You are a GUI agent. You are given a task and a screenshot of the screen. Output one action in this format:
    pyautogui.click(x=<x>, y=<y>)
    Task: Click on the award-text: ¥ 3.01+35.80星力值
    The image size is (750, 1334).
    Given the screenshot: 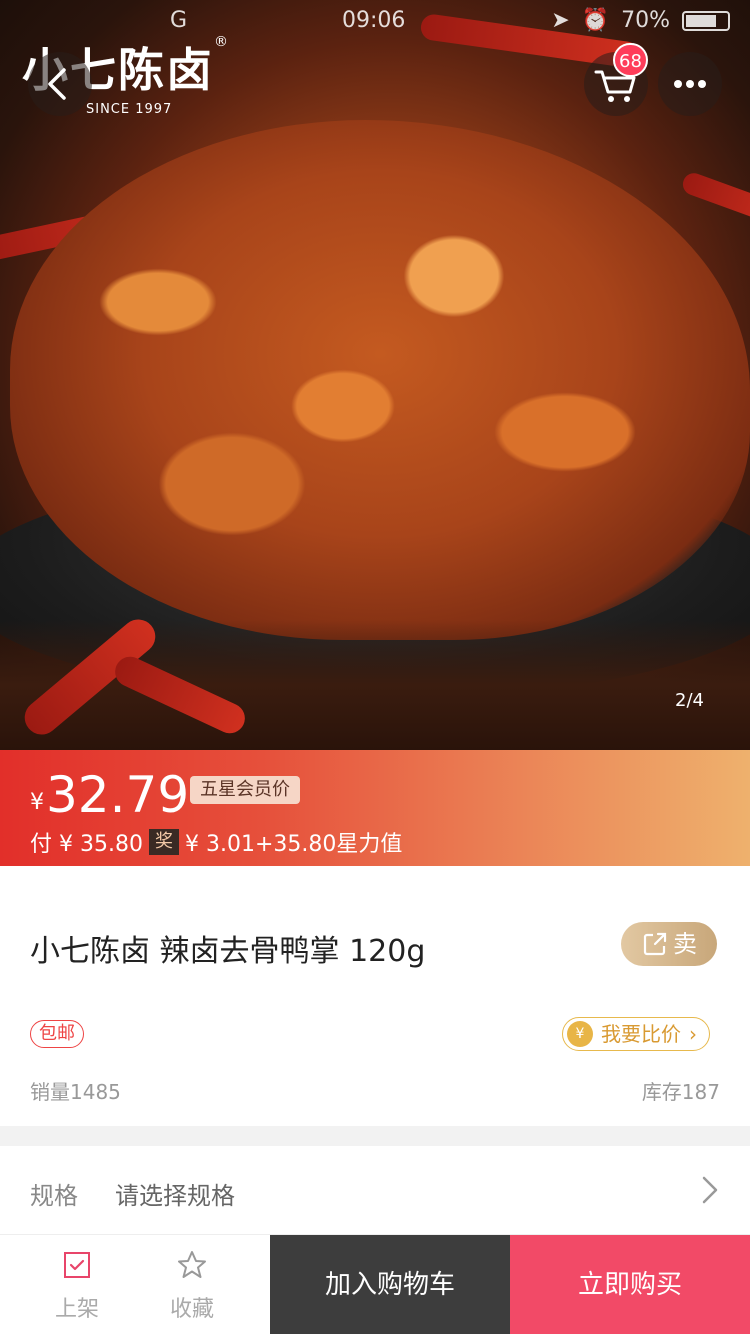 What is the action you would take?
    pyautogui.click(x=293, y=844)
    